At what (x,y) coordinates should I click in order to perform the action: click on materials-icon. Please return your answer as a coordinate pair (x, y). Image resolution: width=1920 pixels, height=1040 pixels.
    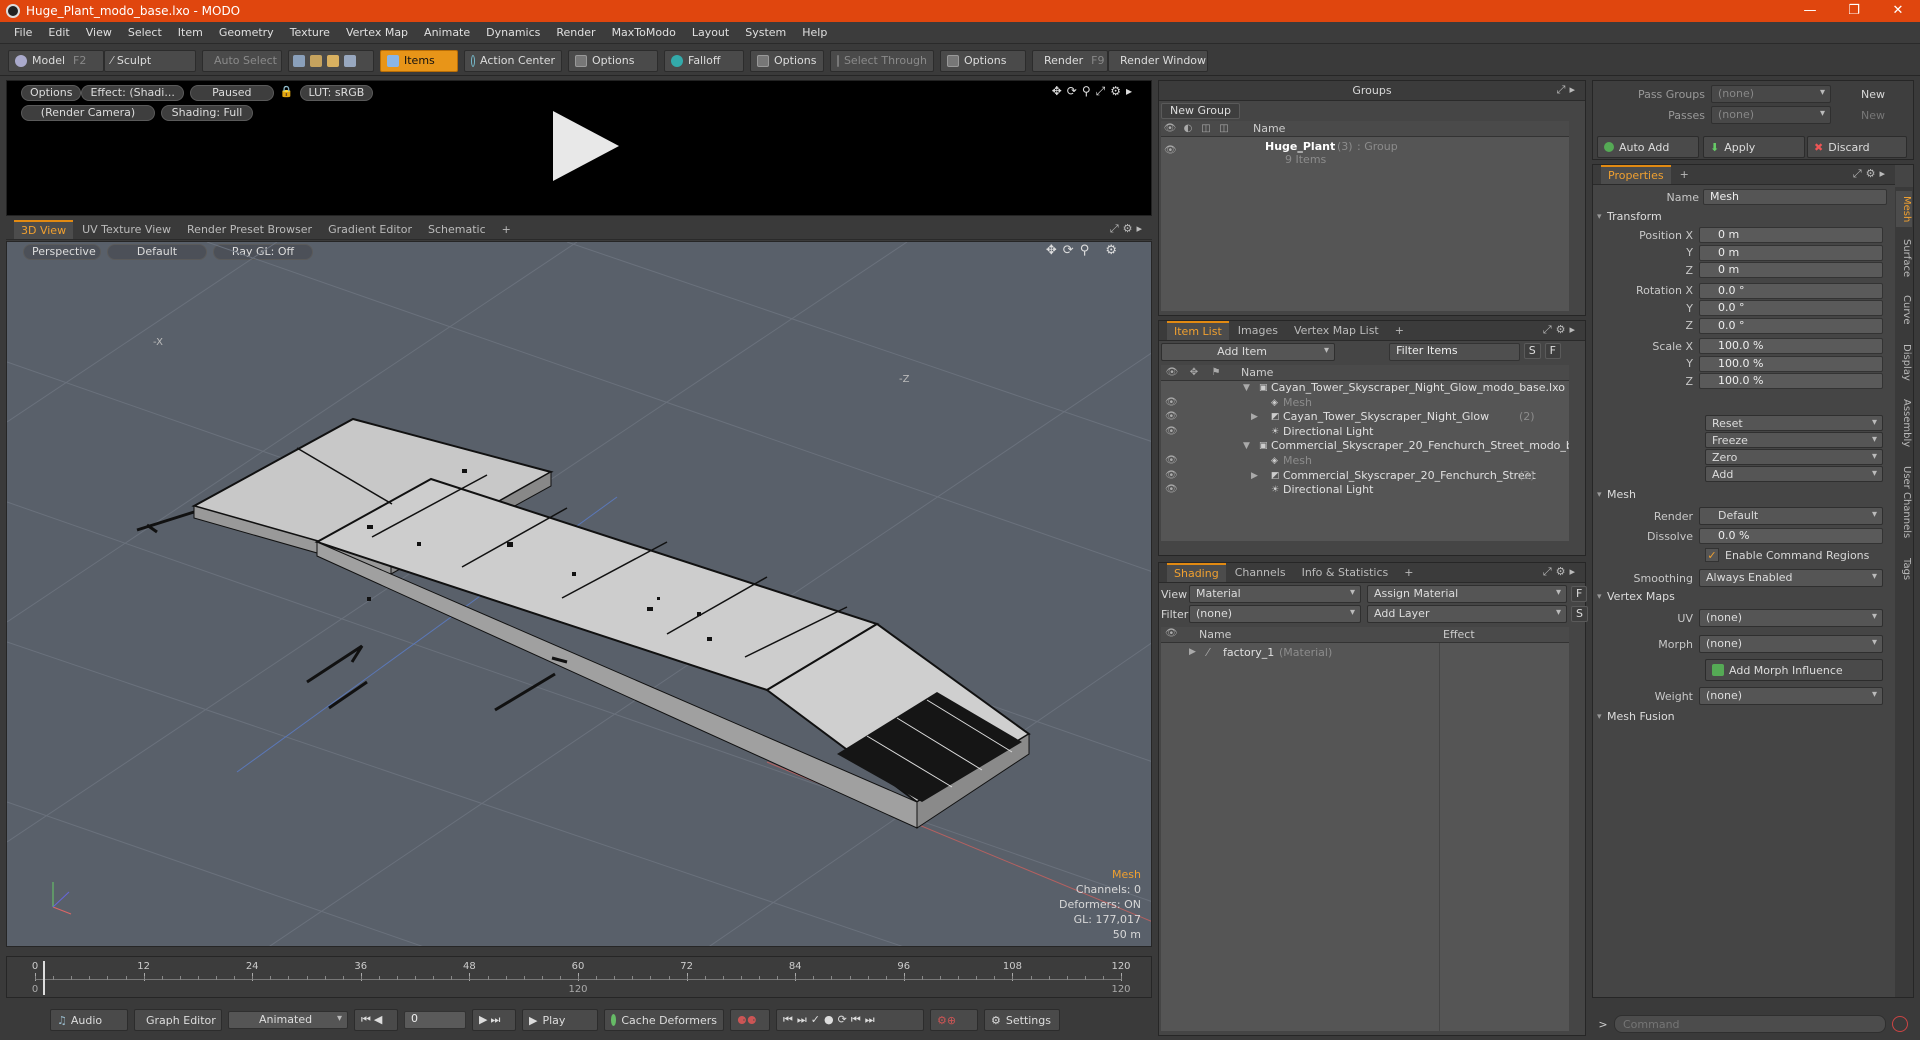
    Looking at the image, I should click on (350, 60).